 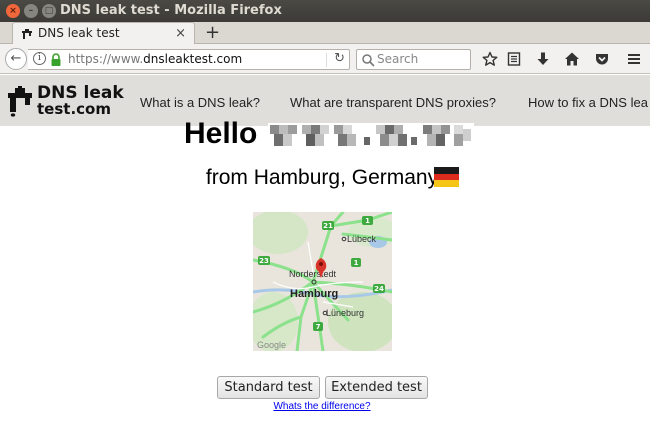 I want to click on extended-test-button: Extended test, so click(x=376, y=387).